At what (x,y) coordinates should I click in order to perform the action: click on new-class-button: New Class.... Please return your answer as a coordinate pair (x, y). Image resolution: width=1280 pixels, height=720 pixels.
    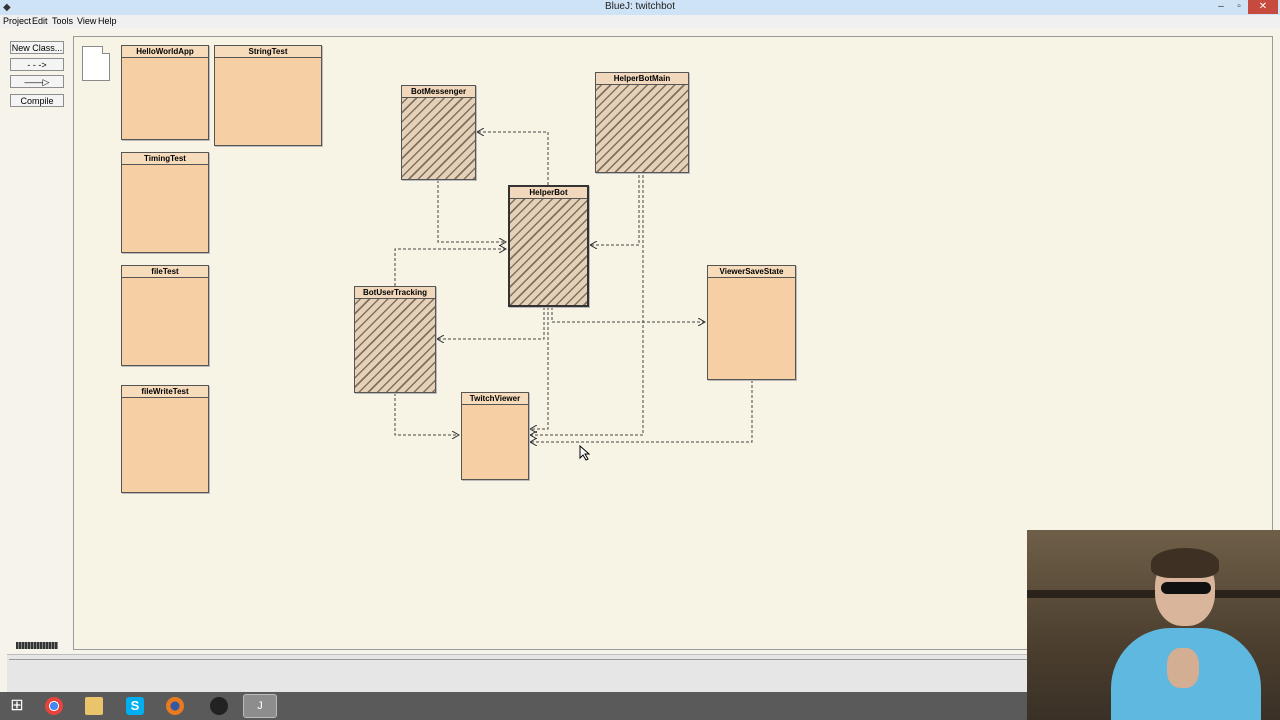
    Looking at the image, I should click on (37, 47).